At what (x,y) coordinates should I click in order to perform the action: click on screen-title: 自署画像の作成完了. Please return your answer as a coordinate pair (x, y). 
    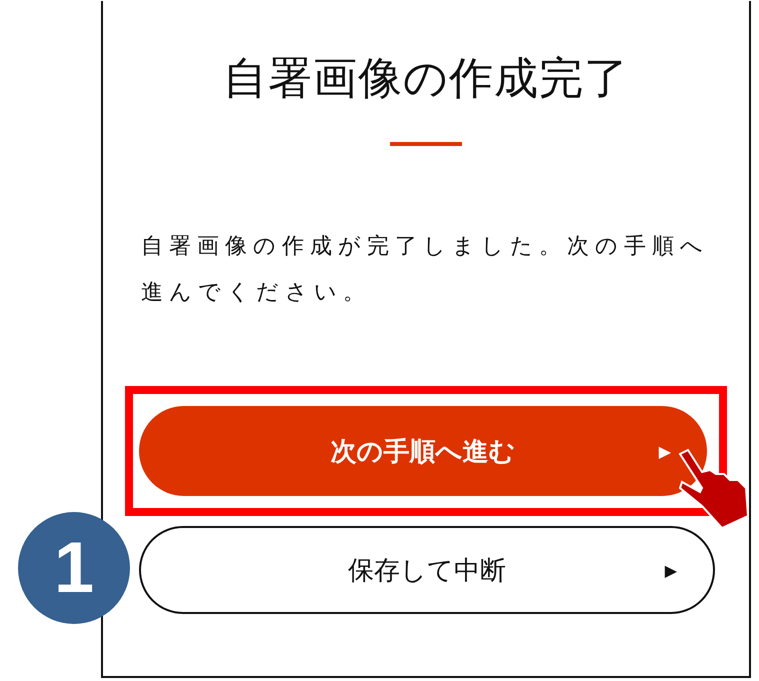
    Looking at the image, I should click on (426, 79).